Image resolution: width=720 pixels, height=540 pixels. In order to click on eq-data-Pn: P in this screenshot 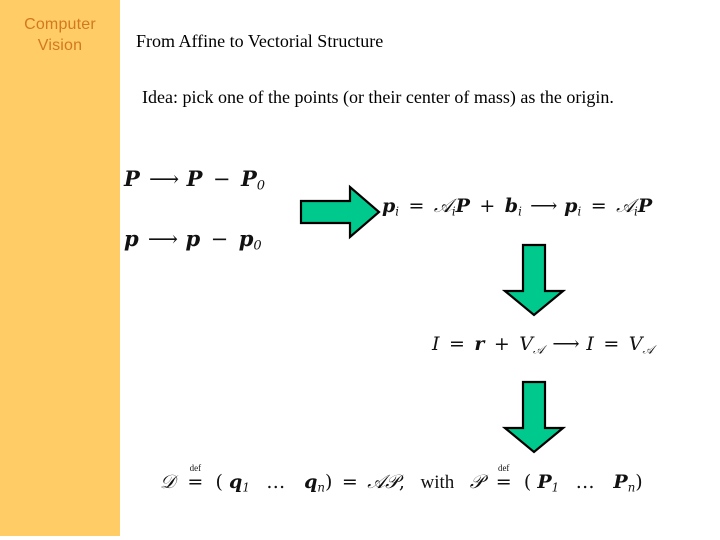, I will do `click(620, 482)`.